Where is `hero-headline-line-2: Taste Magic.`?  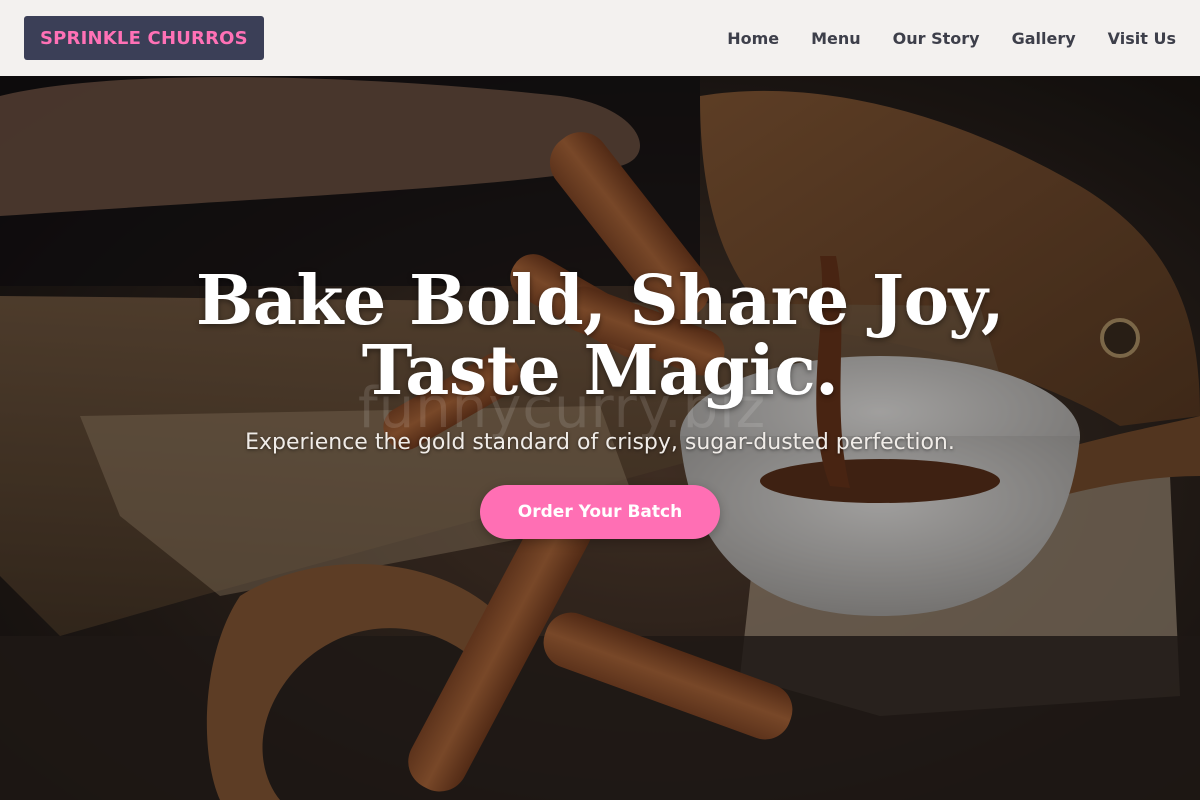 hero-headline-line-2: Taste Magic. is located at coordinates (600, 371).